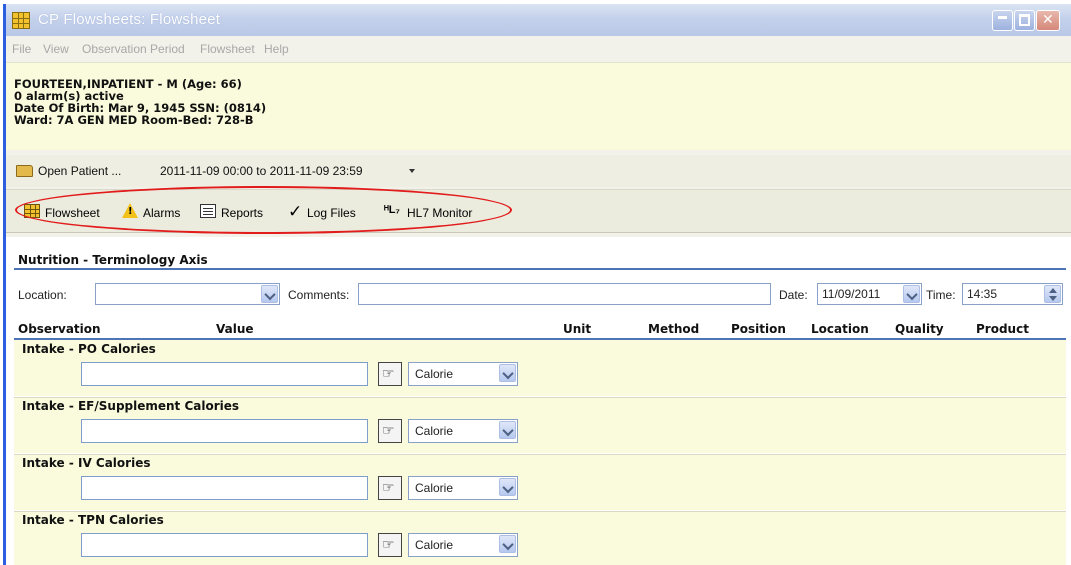 The image size is (1071, 565). Describe the element at coordinates (21, 20) in the screenshot. I see `flowsheet-app-icon` at that location.